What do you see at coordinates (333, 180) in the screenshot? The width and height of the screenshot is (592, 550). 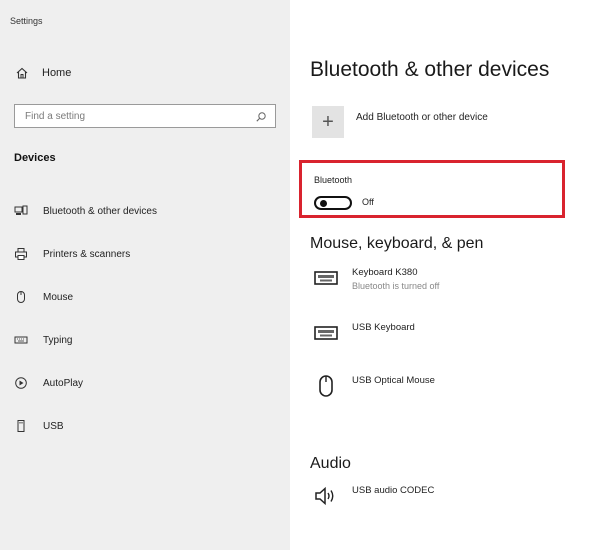 I see `bluetooth-label: Bluetooth` at bounding box center [333, 180].